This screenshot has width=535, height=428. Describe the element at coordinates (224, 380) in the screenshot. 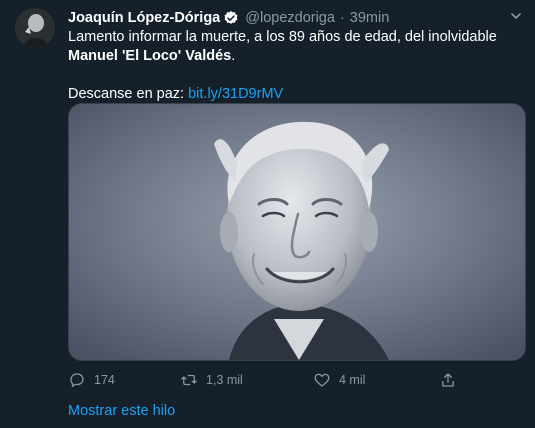

I see `retweet-count: 1,3 mil` at that location.